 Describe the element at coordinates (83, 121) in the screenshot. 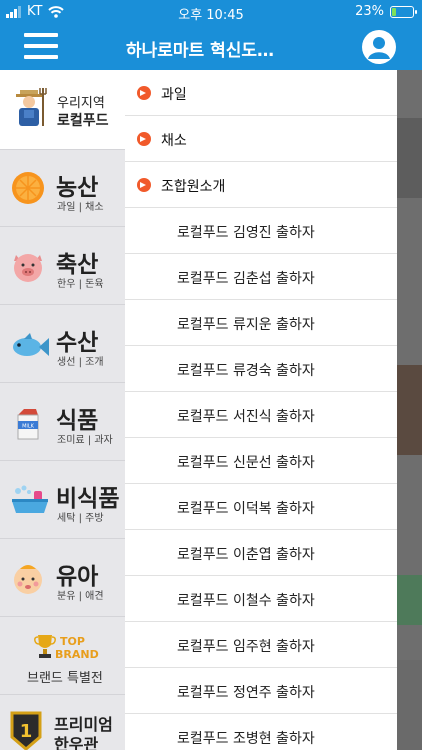

I see `category-name-bottom: 로컬푸드` at that location.